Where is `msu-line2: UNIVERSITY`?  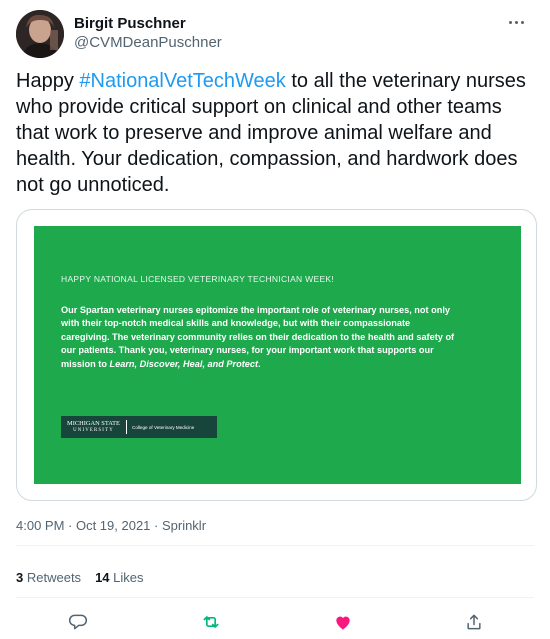 msu-line2: UNIVERSITY is located at coordinates (93, 430).